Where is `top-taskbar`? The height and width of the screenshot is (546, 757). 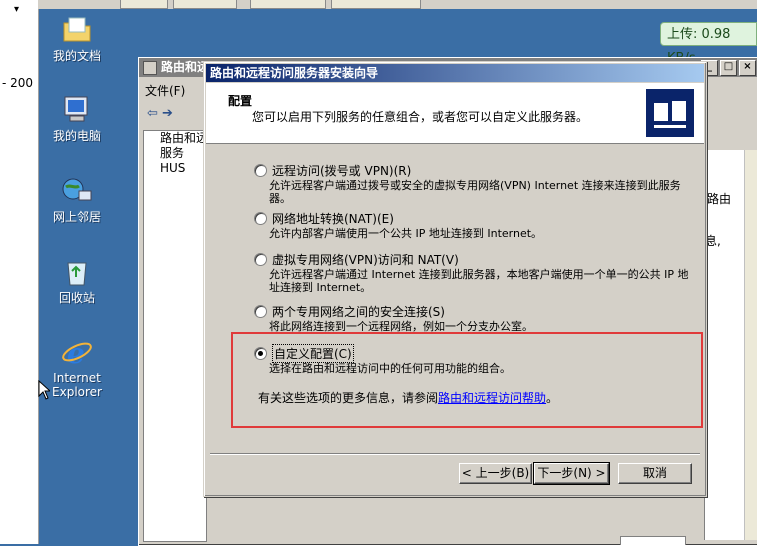 top-taskbar is located at coordinates (397, 4).